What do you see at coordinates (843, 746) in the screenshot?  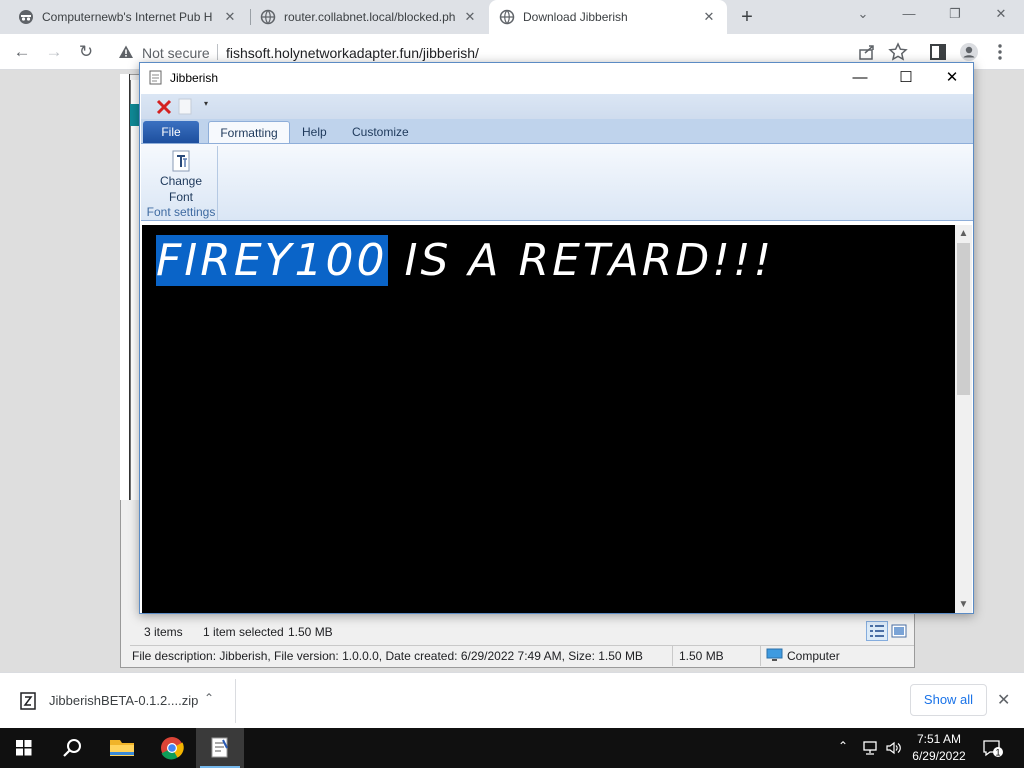 I see `show-hidden-icons-icon: ⌃` at bounding box center [843, 746].